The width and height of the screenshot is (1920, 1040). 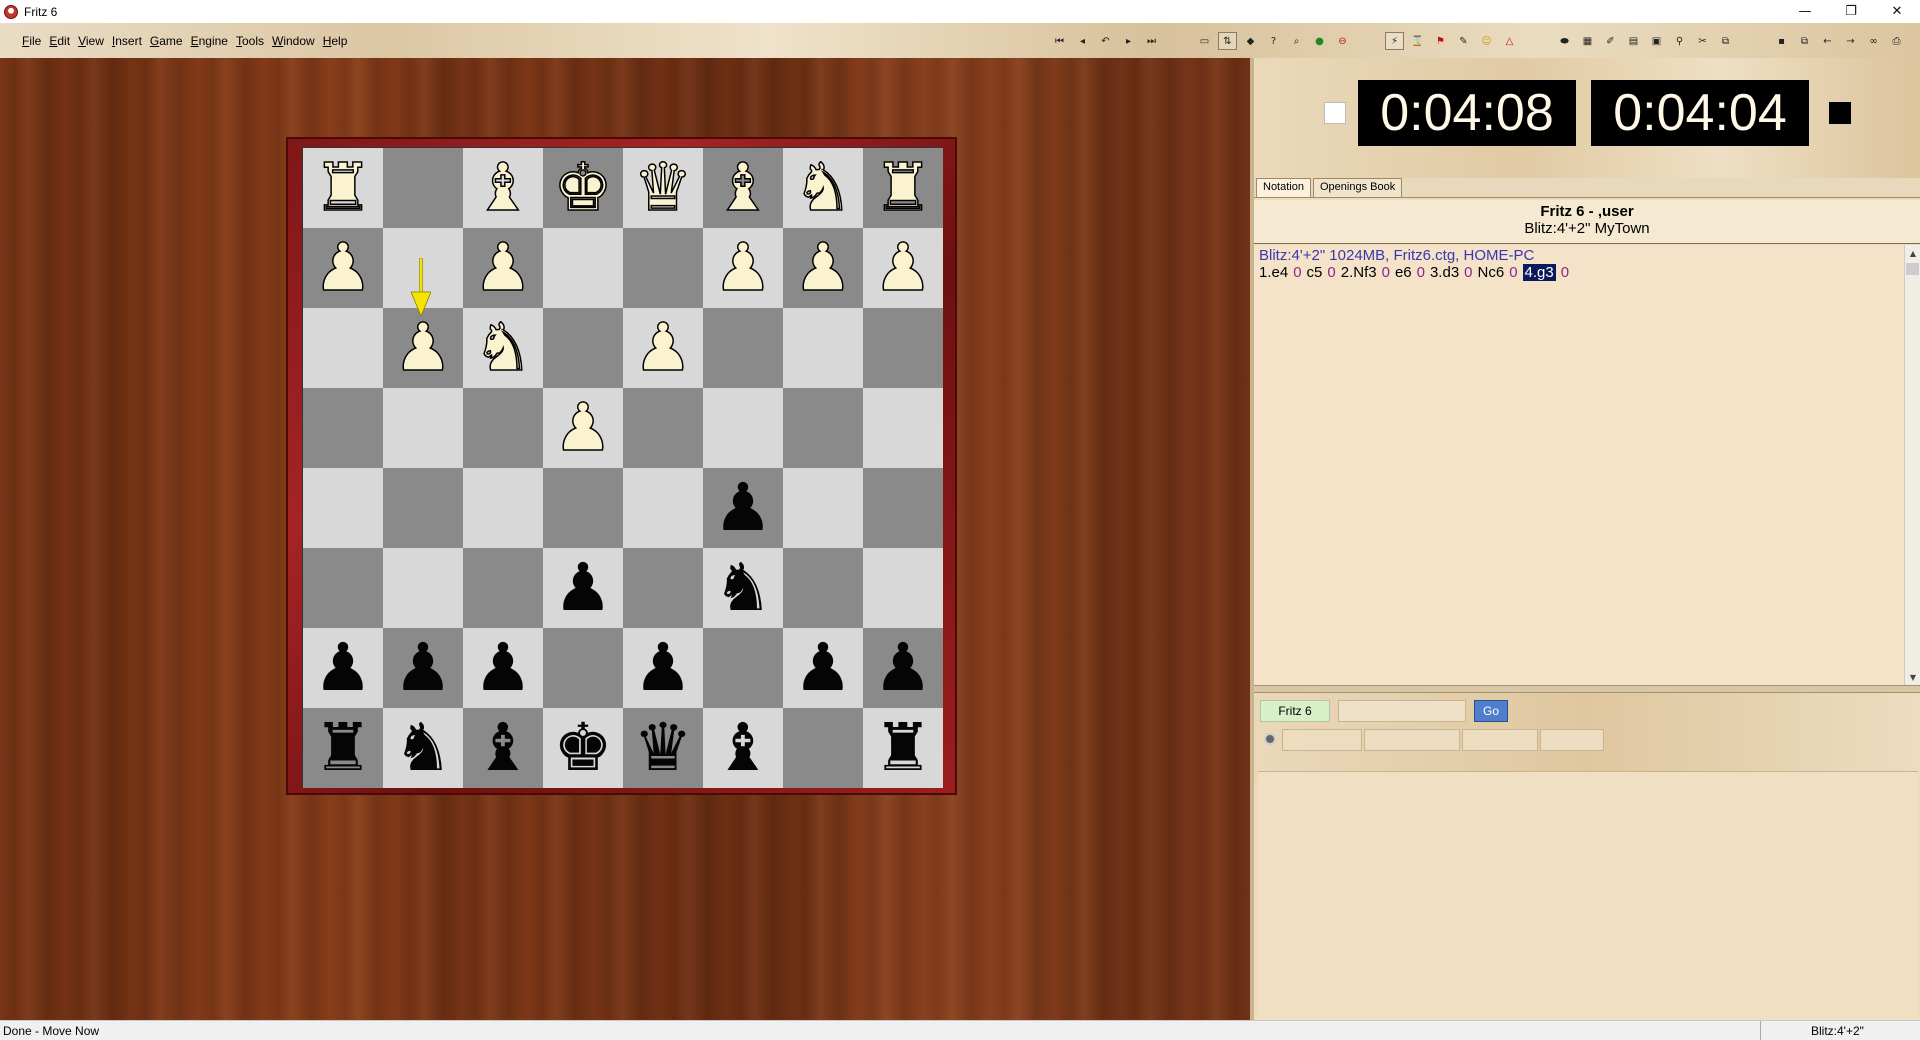 What do you see at coordinates (1151, 41) in the screenshot?
I see `last-move-icon: ⏭` at bounding box center [1151, 41].